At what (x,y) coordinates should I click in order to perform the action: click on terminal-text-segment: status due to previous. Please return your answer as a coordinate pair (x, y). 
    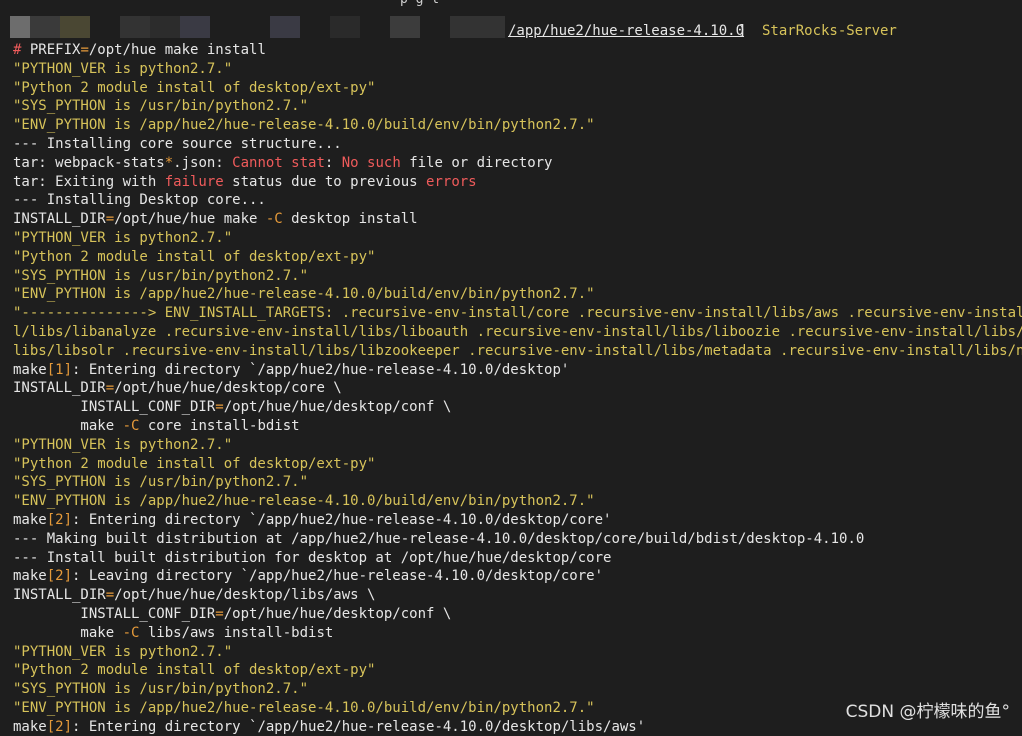
    Looking at the image, I should click on (325, 181).